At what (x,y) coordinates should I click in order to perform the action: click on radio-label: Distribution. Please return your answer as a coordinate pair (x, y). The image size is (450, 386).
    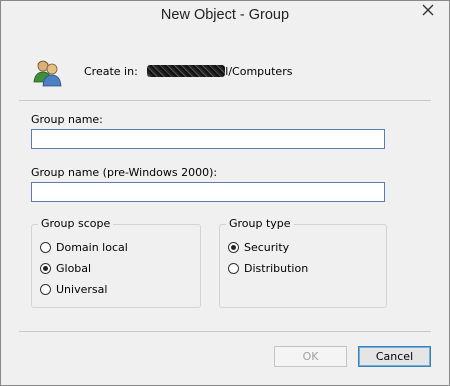
    Looking at the image, I should click on (276, 268).